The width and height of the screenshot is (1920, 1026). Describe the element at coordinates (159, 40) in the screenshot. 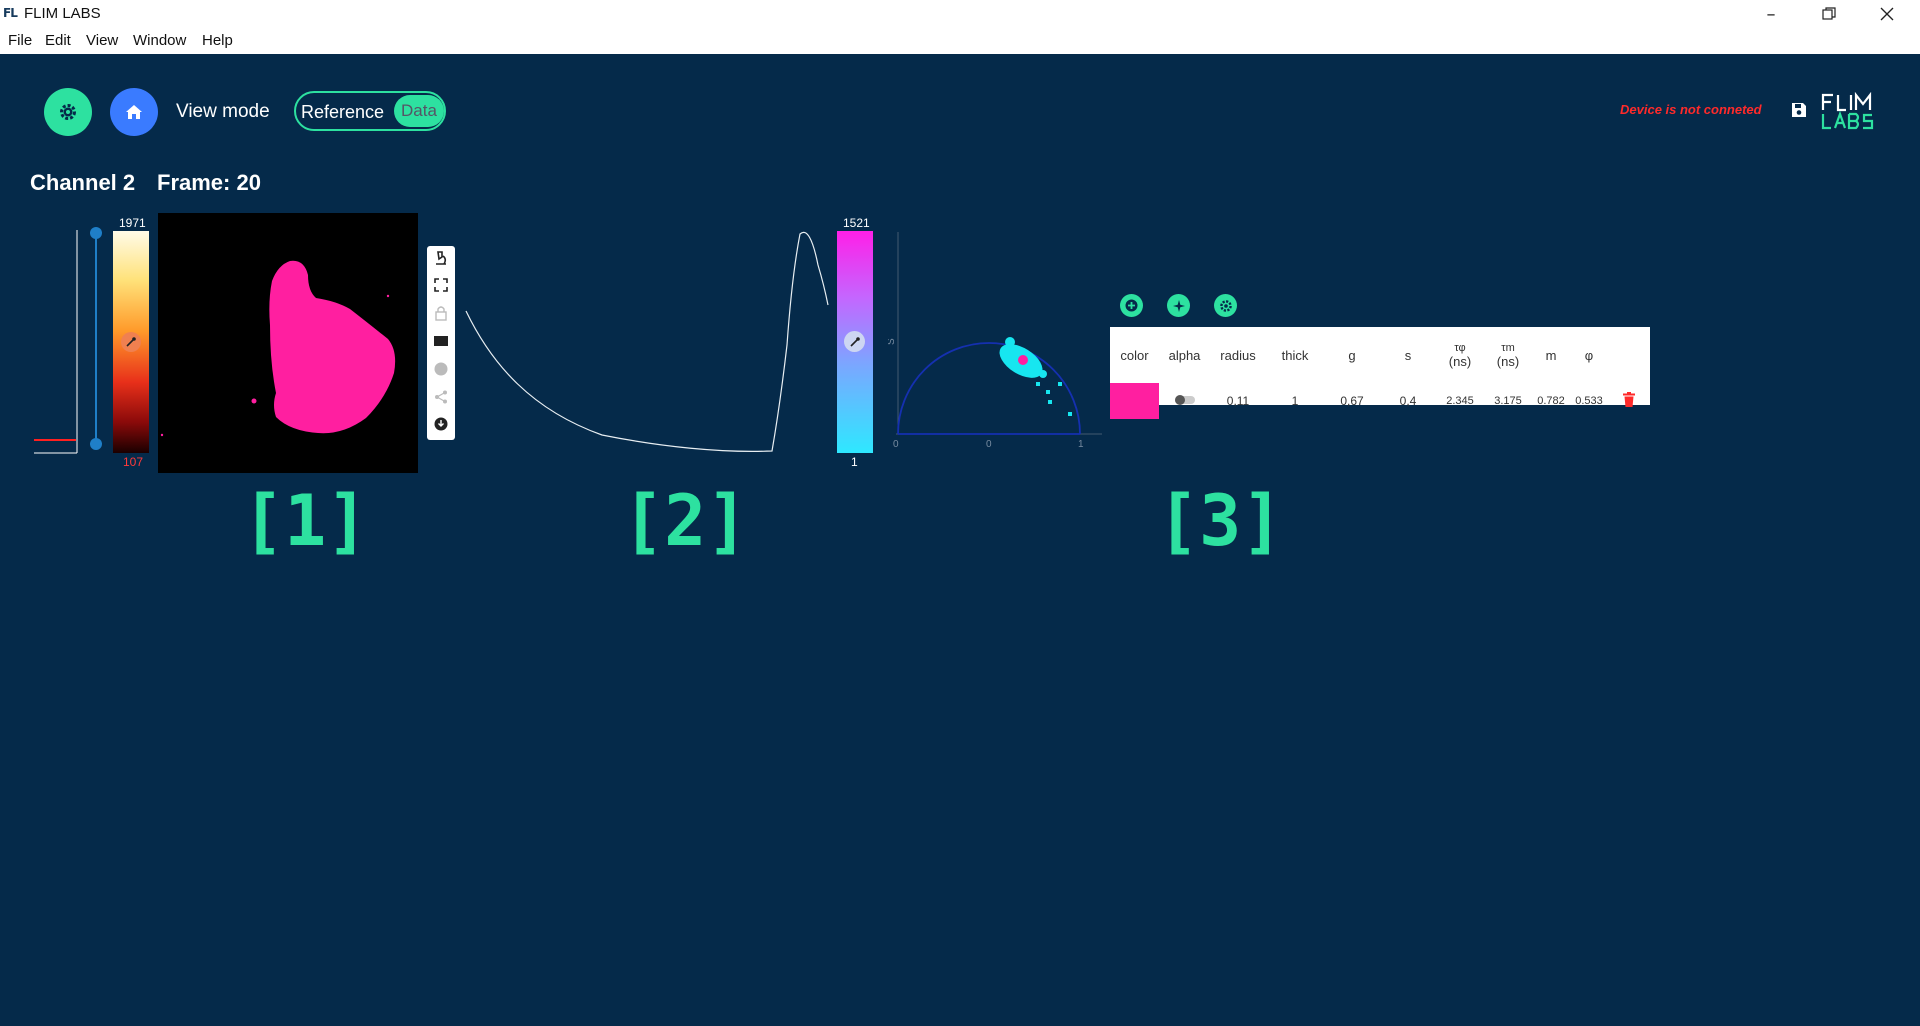

I see `menu-window: Window` at that location.